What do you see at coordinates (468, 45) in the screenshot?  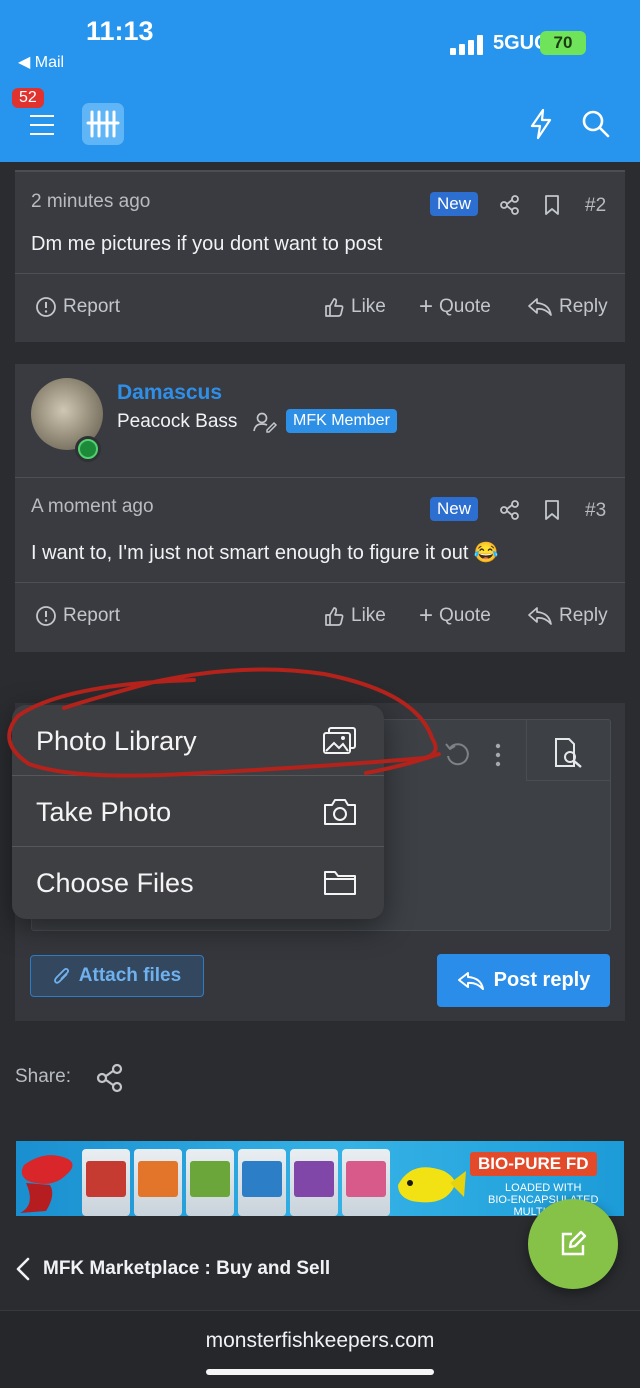 I see `signal-icon` at bounding box center [468, 45].